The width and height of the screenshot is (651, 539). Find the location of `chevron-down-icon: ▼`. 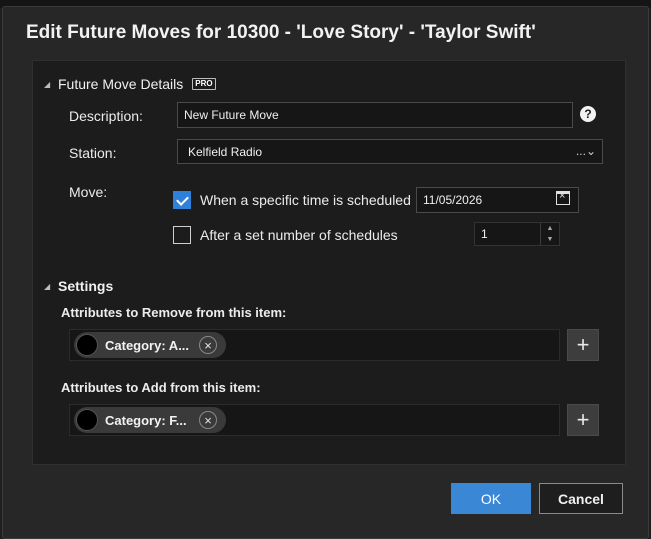

chevron-down-icon: ▼ is located at coordinates (550, 239).